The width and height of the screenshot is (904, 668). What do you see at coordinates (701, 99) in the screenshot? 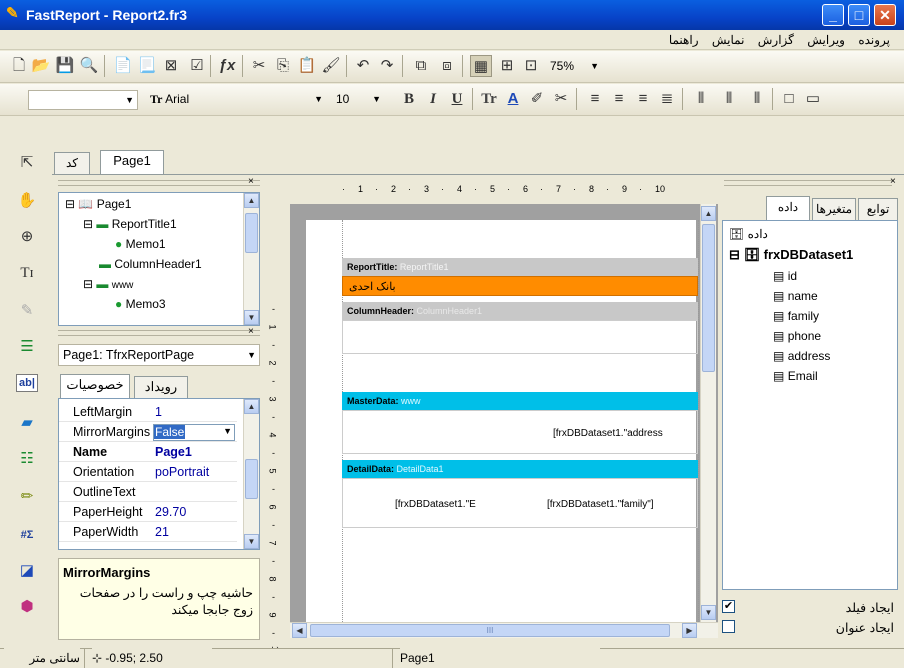
I see `valign-top-icon: ⦀` at bounding box center [701, 99].